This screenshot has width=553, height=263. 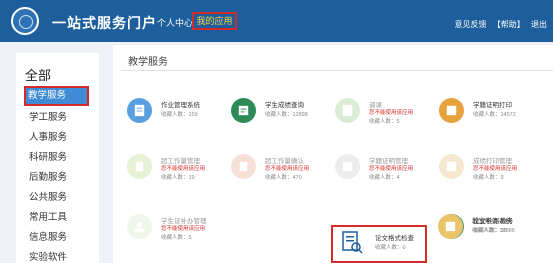 I want to click on app-tile-thesis-format-check: 论文格式检查 收藏人数：0, so click(x=391, y=246).